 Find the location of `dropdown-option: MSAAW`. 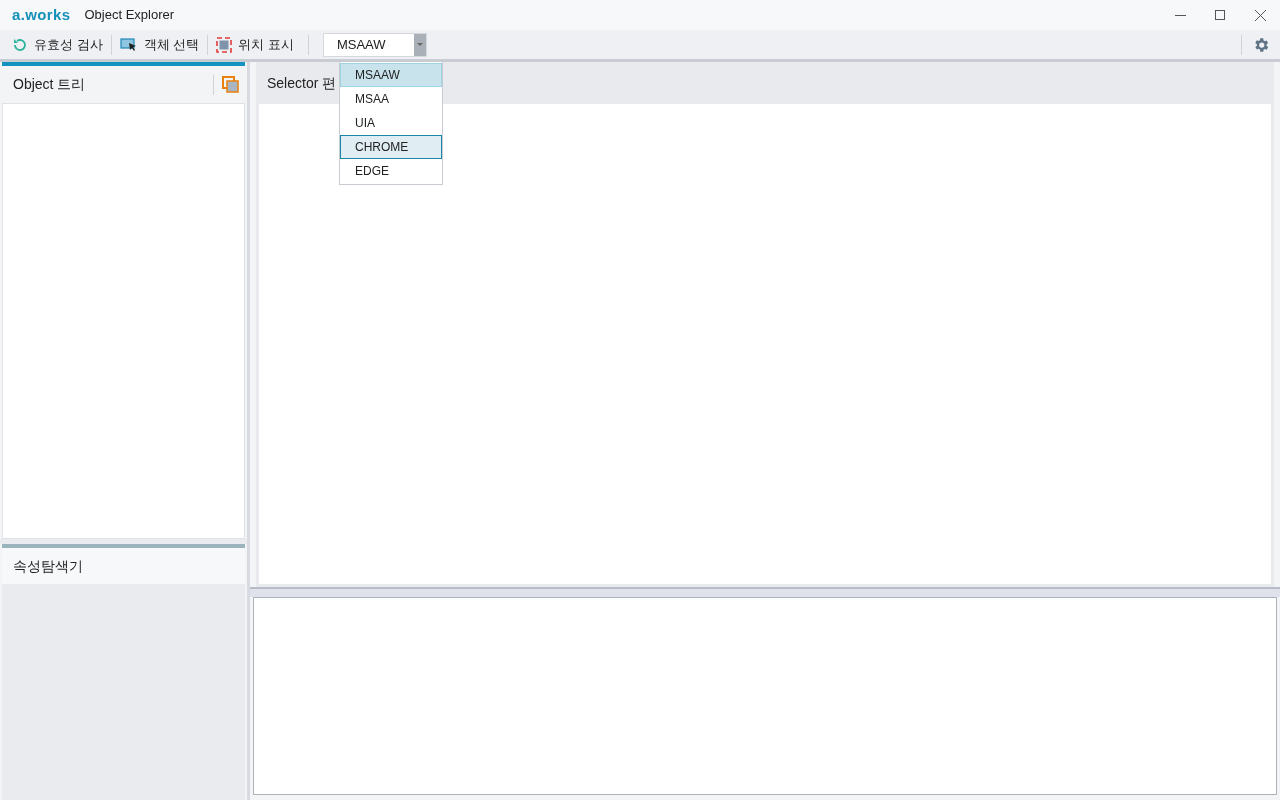

dropdown-option: MSAAW is located at coordinates (391, 75).